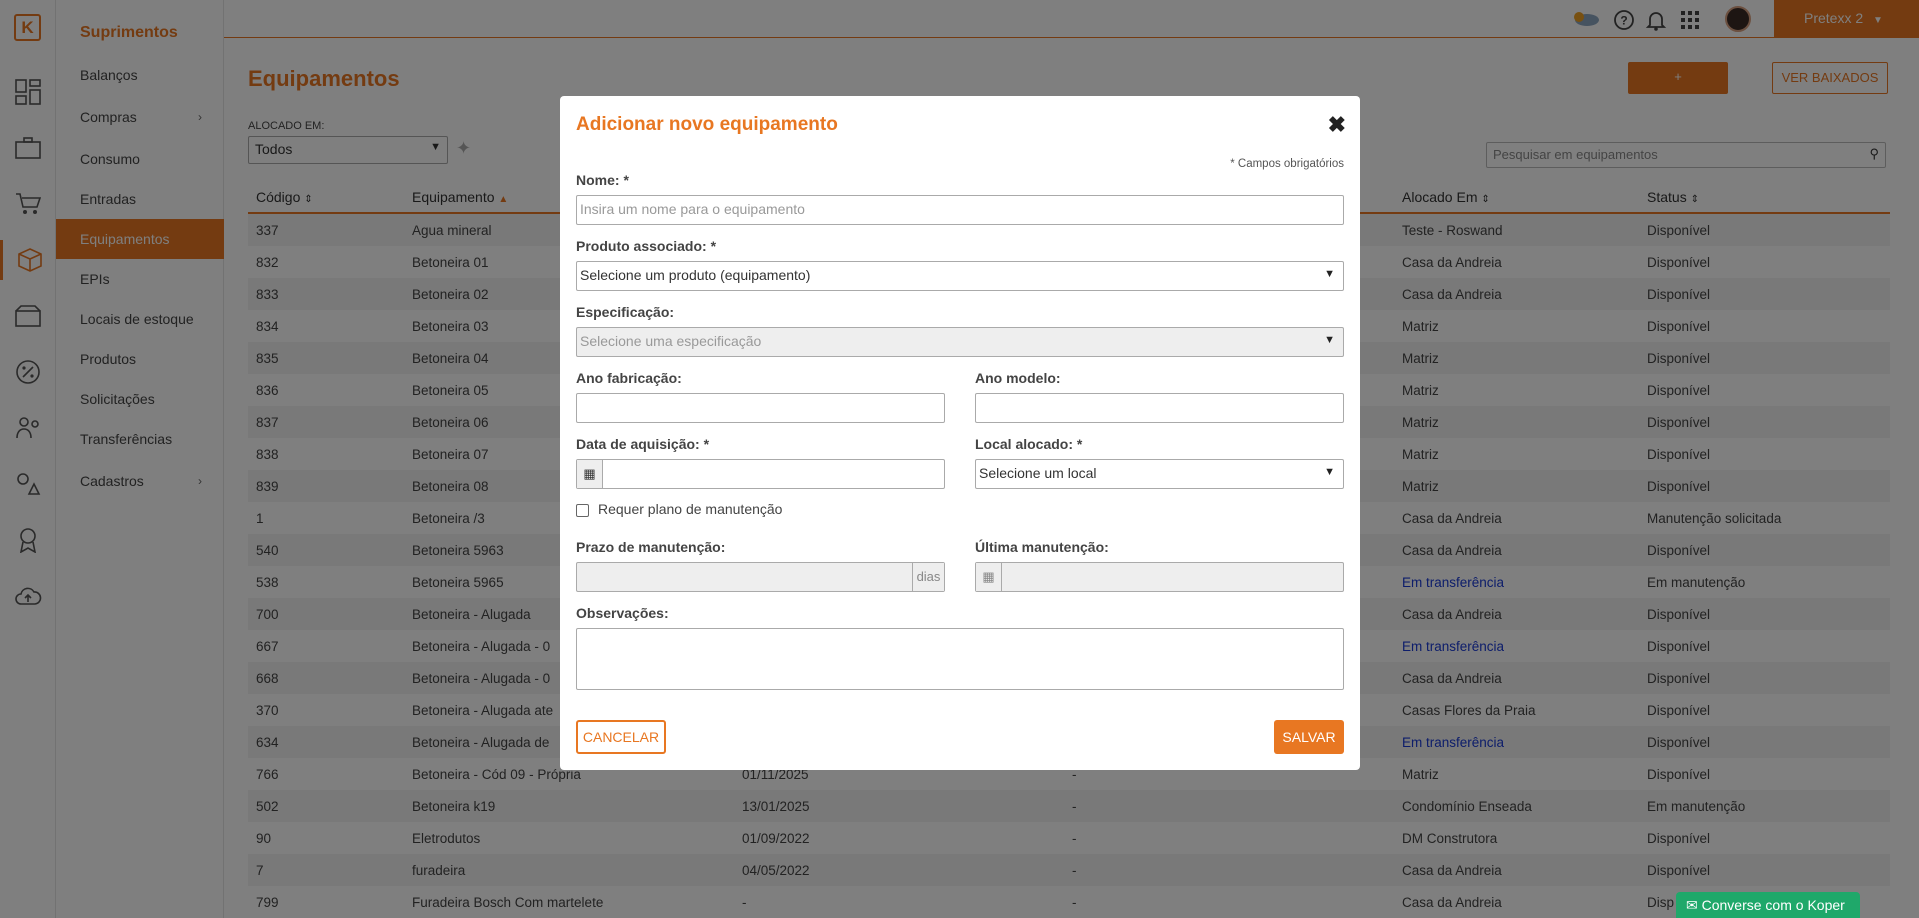 The image size is (1919, 918). Describe the element at coordinates (928, 577) in the screenshot. I see `dias-suffix: dias` at that location.